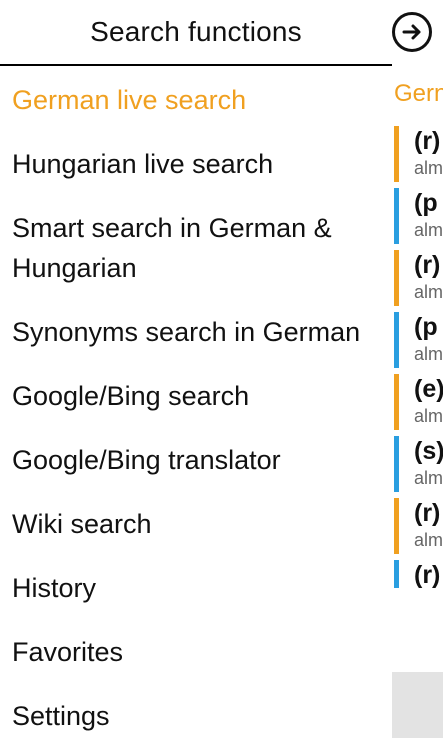 The width and height of the screenshot is (443, 738). What do you see at coordinates (196, 588) in the screenshot?
I see `menu-item-history: History` at bounding box center [196, 588].